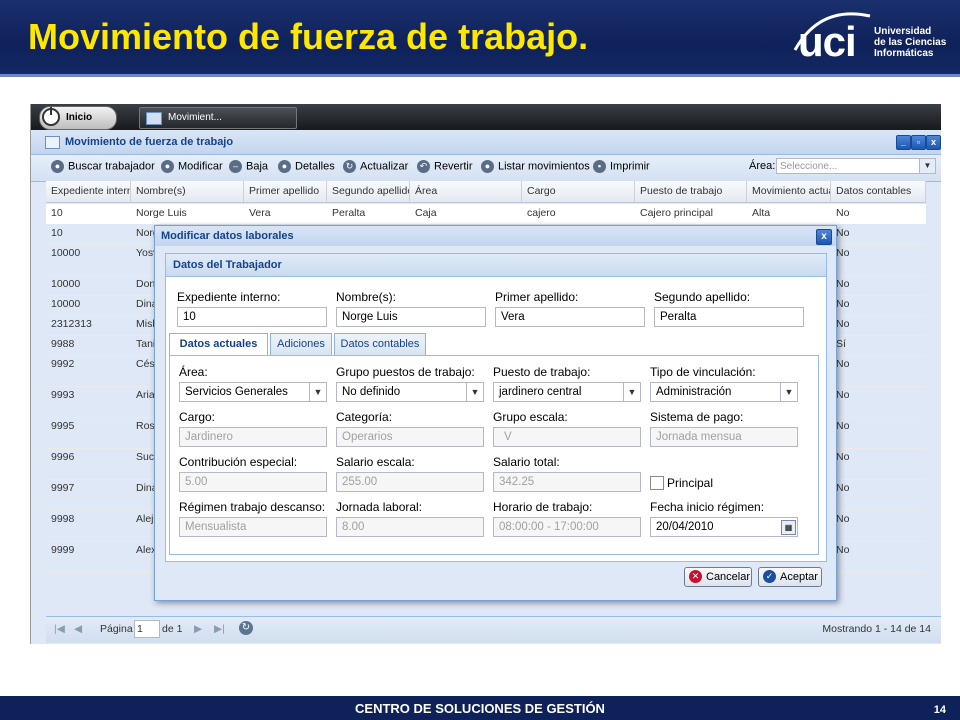  I want to click on tab-datos-actuales: Datos actuales, so click(218, 344).